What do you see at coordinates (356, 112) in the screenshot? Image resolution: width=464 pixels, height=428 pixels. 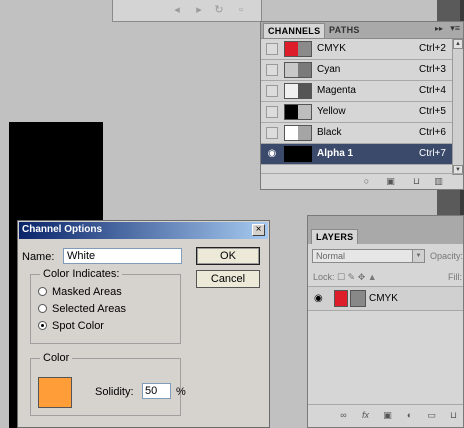 I see `channel-row-yellow: Yellow Ctrl+5` at bounding box center [356, 112].